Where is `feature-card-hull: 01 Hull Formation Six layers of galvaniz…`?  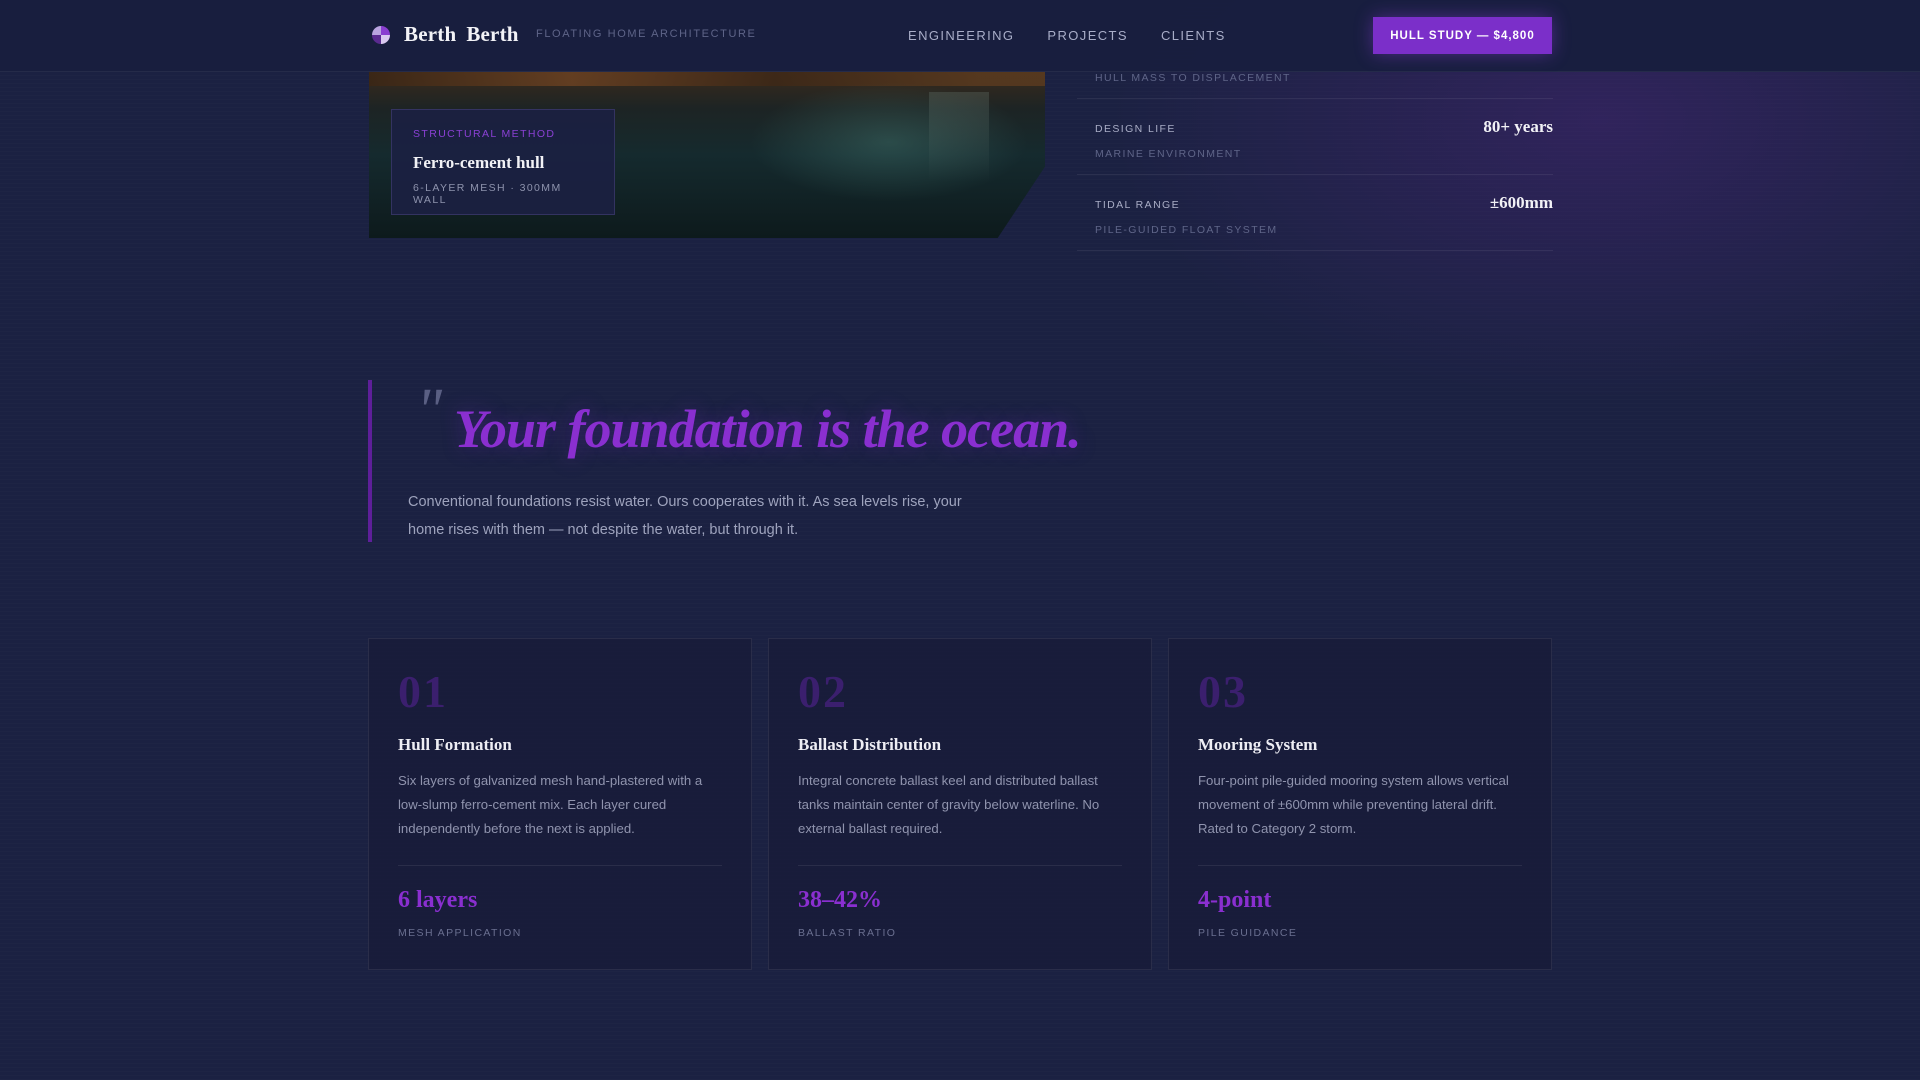 feature-card-hull: 01 Hull Formation Six layers of galvaniz… is located at coordinates (560, 804).